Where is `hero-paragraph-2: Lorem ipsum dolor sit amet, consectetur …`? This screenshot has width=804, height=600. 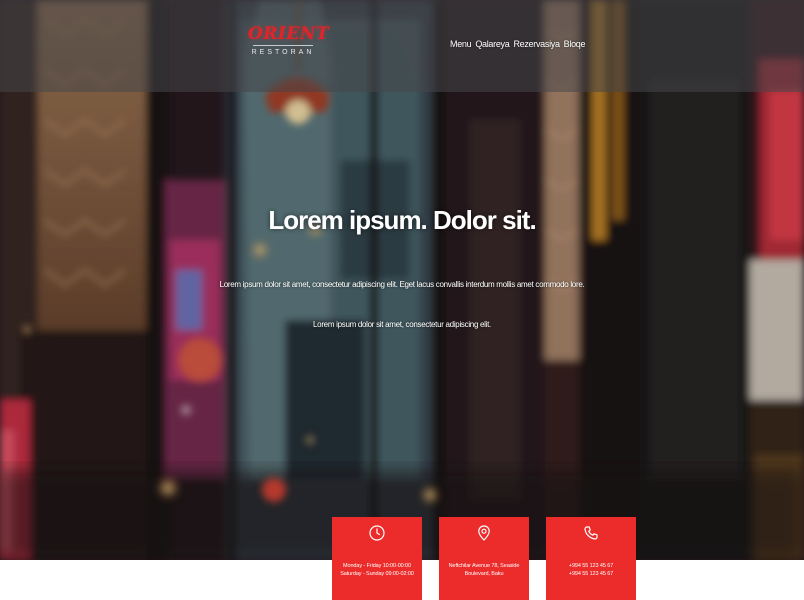
hero-paragraph-2: Lorem ipsum dolor sit amet, consectetur … is located at coordinates (402, 324).